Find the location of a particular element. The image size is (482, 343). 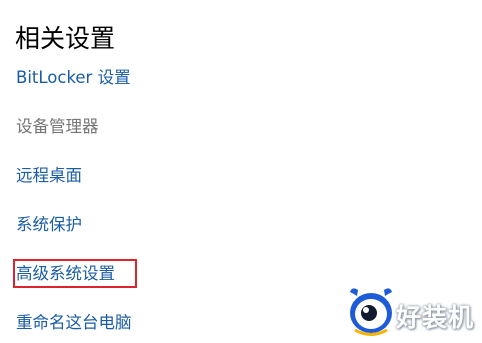

highlight-box is located at coordinates (75, 273).